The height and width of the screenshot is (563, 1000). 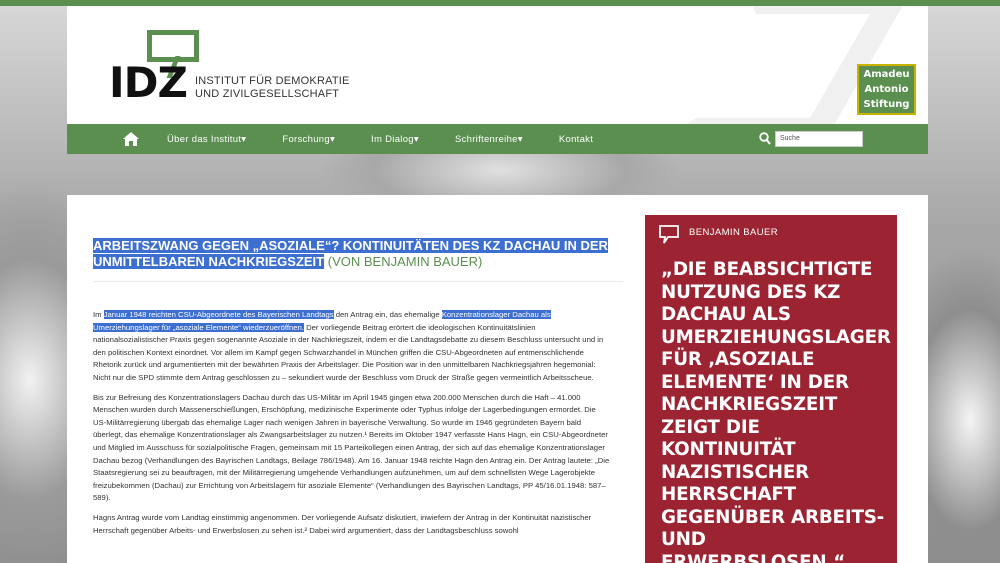 I want to click on partner-line-1: Amadeu, so click(x=886, y=74).